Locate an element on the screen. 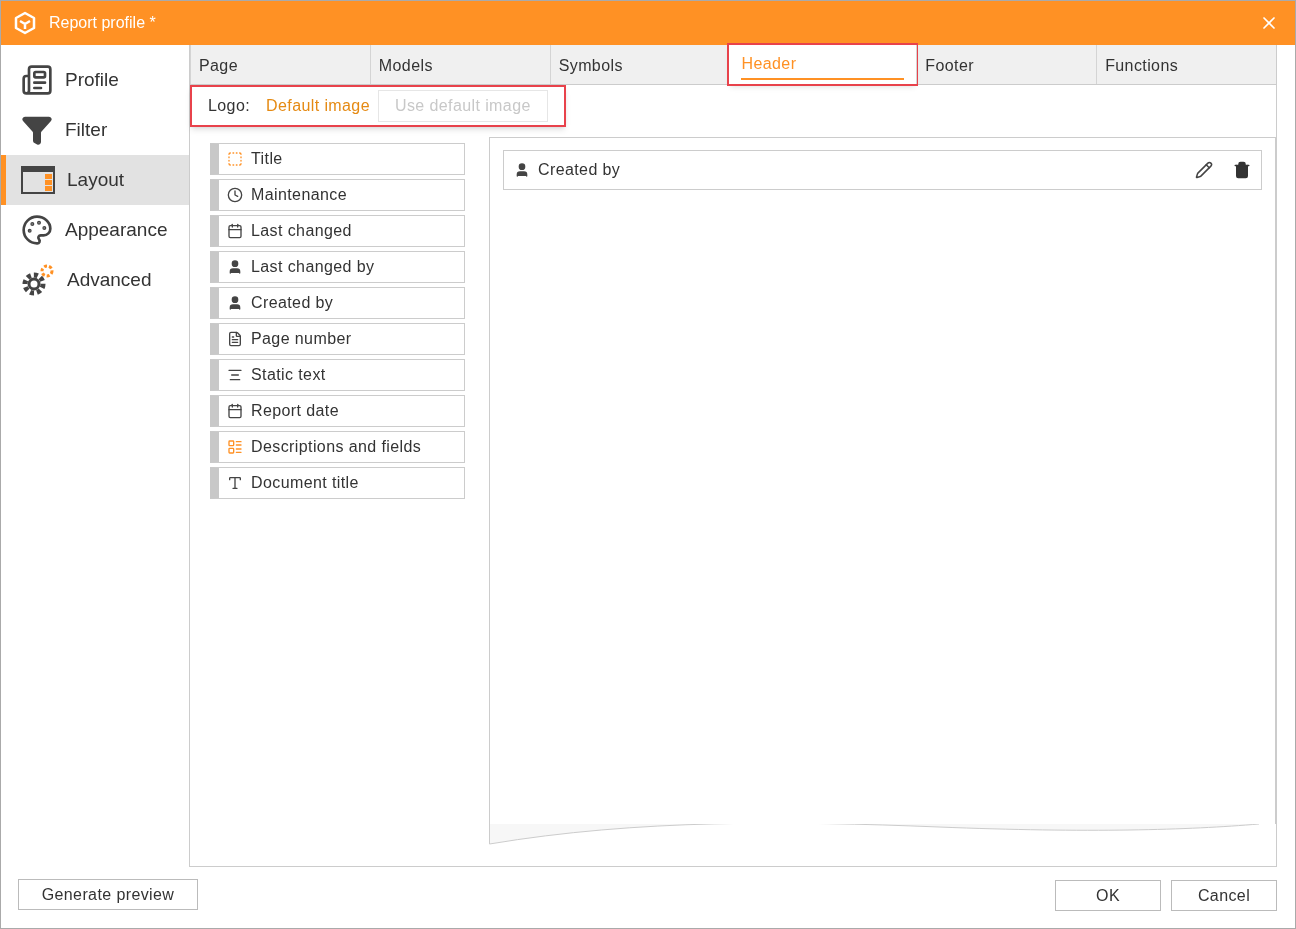  logo-value: Default image is located at coordinates (318, 106).